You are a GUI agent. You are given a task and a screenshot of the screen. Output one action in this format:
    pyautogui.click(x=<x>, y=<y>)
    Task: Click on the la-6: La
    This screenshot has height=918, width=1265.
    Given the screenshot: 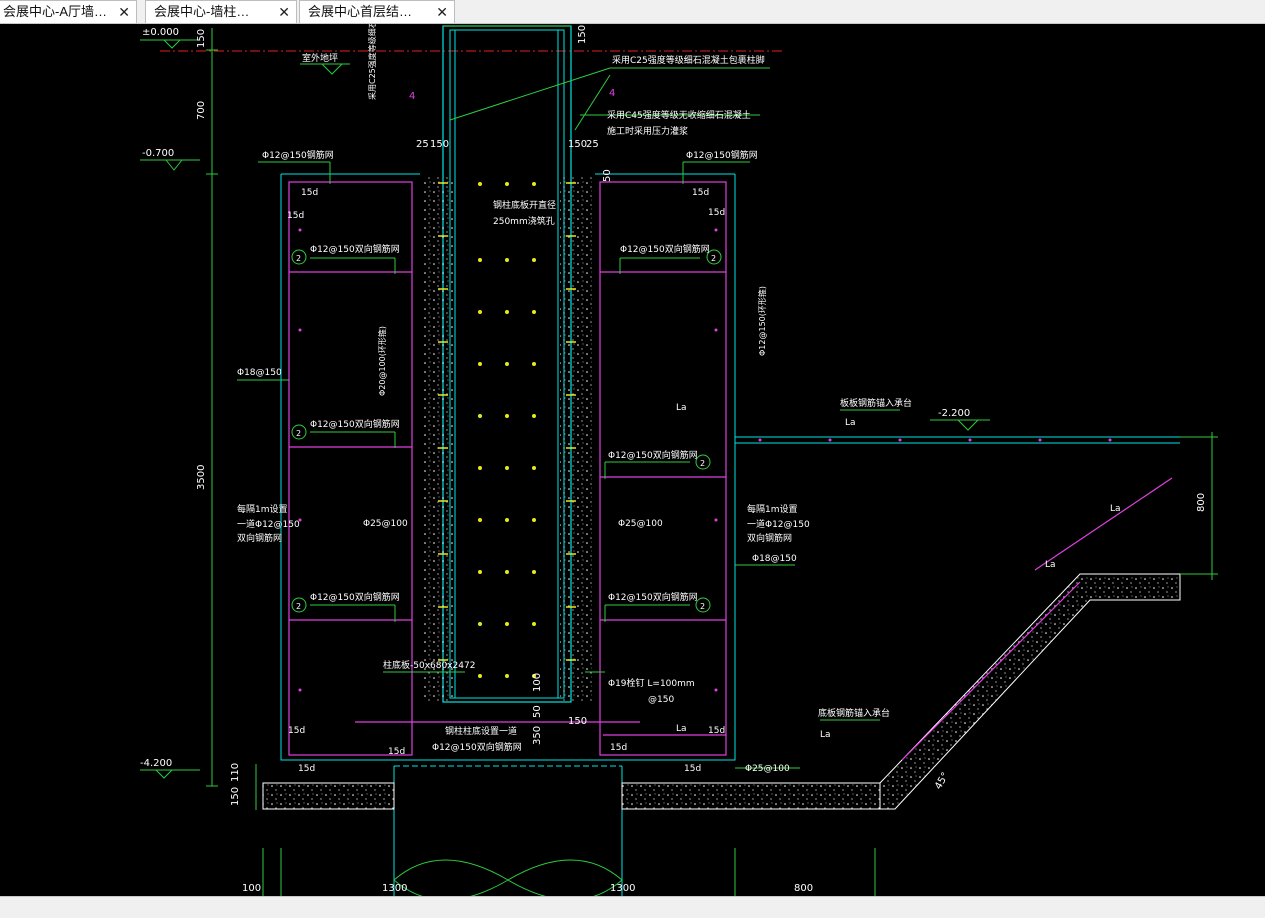 What is the action you would take?
    pyautogui.click(x=825, y=735)
    